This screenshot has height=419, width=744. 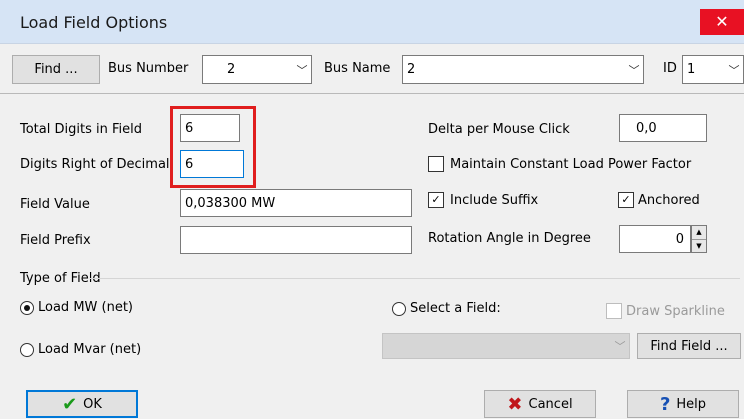 What do you see at coordinates (670, 68) in the screenshot?
I see `id-label: ID` at bounding box center [670, 68].